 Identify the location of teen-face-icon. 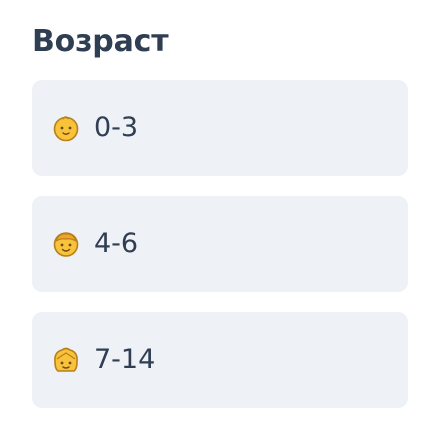
(66, 359).